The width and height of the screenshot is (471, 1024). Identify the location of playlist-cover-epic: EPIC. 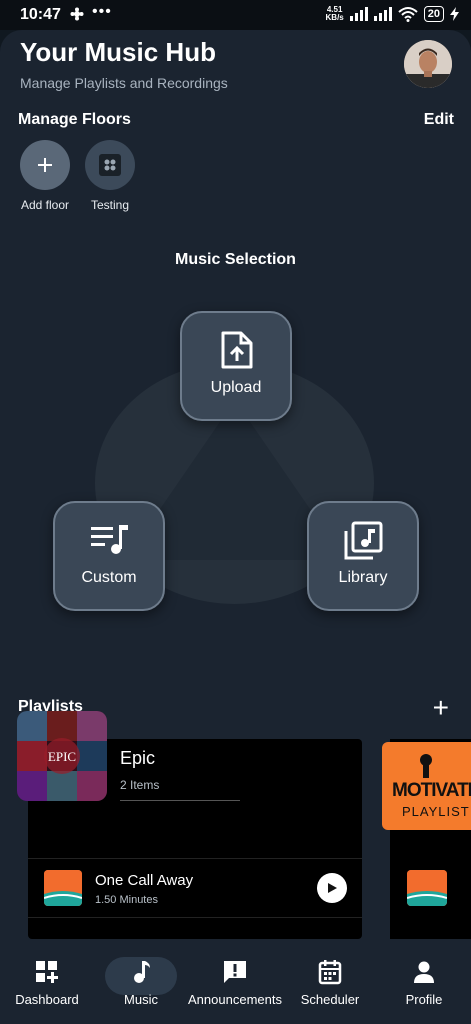
(62, 756).